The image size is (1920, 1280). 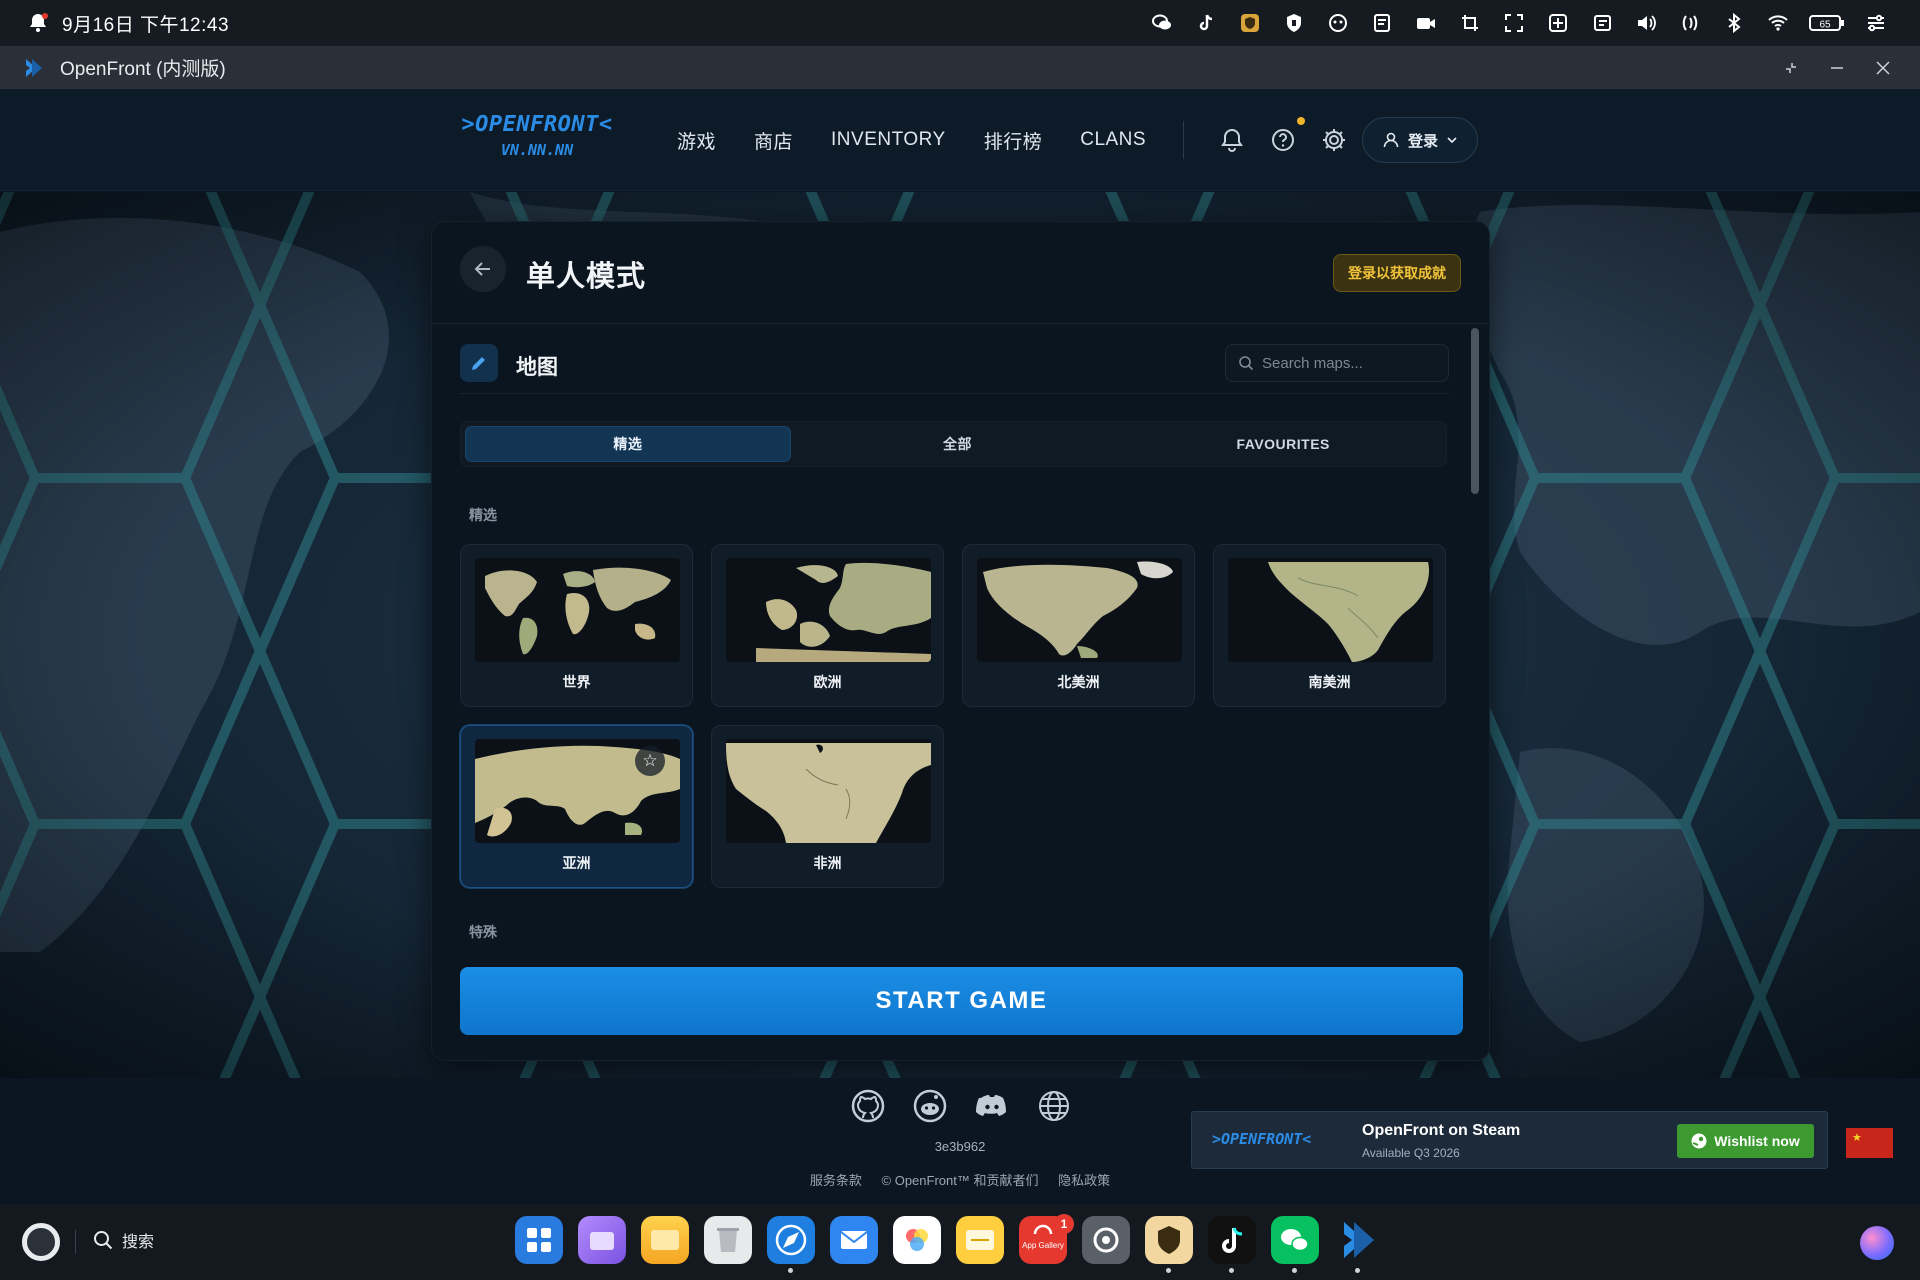 I want to click on help-indicator-dot, so click(x=1301, y=121).